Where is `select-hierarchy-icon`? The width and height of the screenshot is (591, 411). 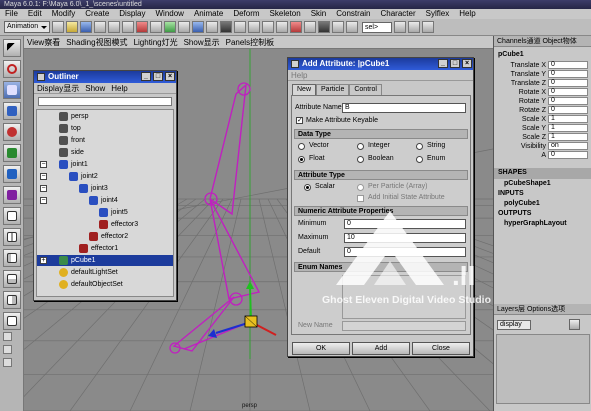 select-hierarchy-icon is located at coordinates (100, 27).